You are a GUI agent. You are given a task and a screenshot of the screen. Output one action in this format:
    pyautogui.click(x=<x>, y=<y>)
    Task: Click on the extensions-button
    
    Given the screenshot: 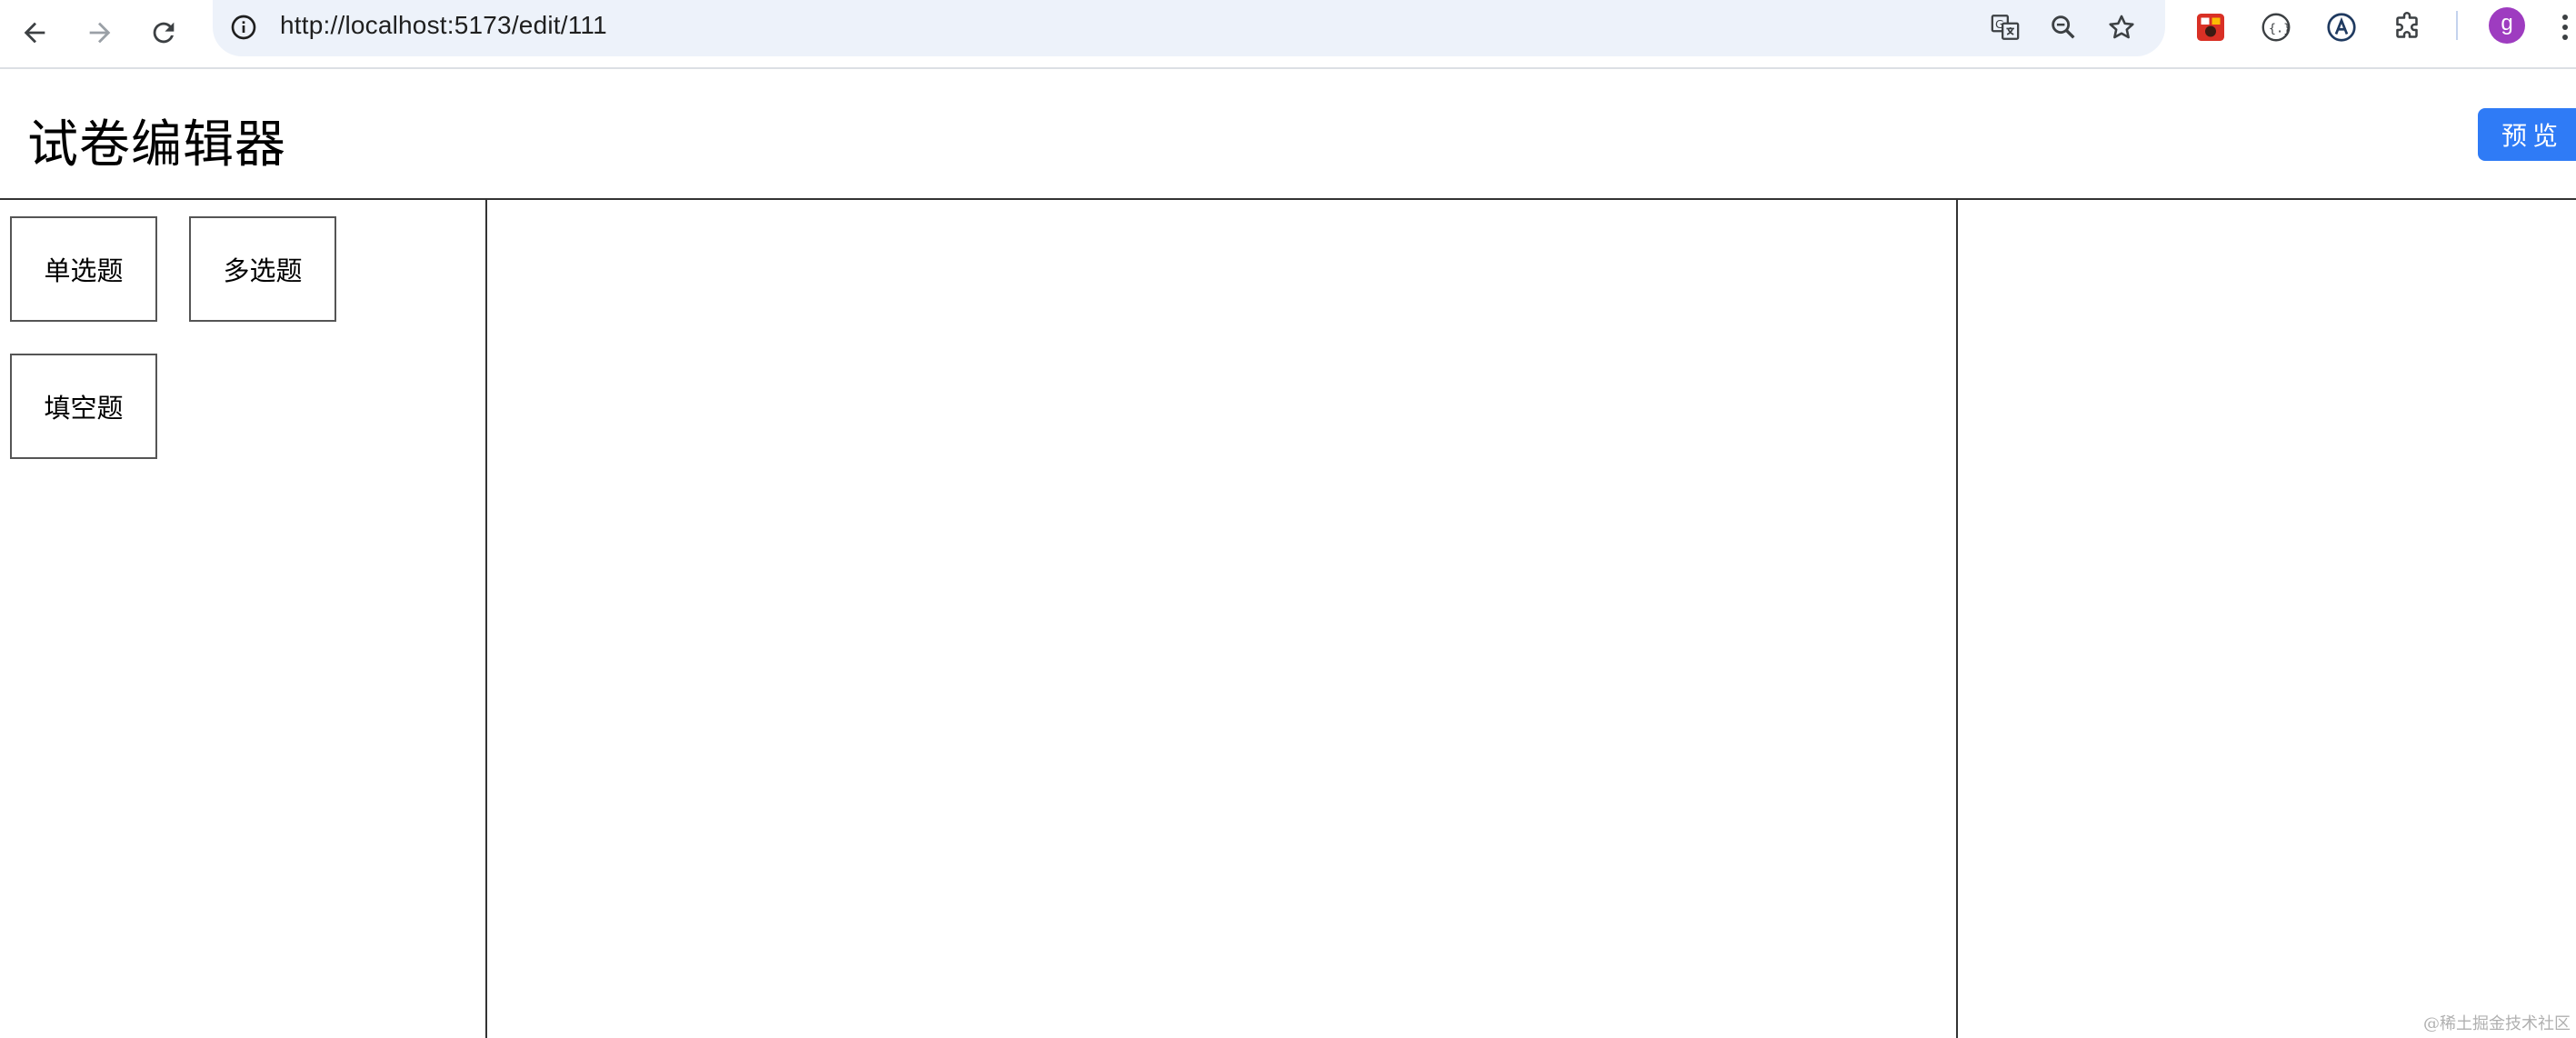 What is the action you would take?
    pyautogui.click(x=2407, y=27)
    